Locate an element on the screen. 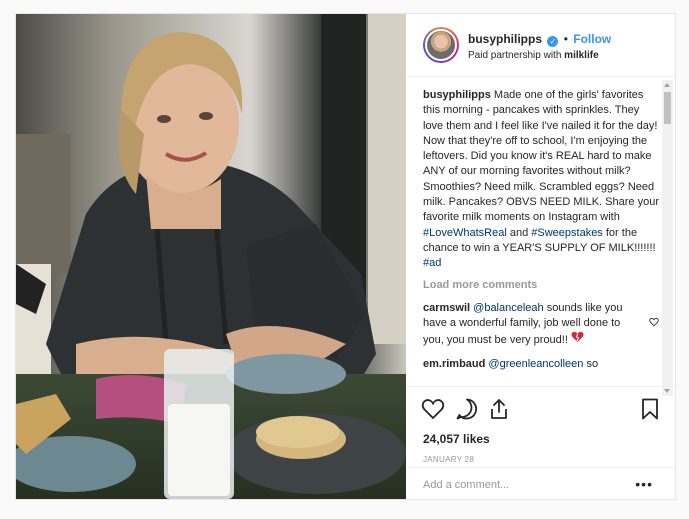  hashtag-sweepstakes: #Sweepstakes is located at coordinates (567, 233).